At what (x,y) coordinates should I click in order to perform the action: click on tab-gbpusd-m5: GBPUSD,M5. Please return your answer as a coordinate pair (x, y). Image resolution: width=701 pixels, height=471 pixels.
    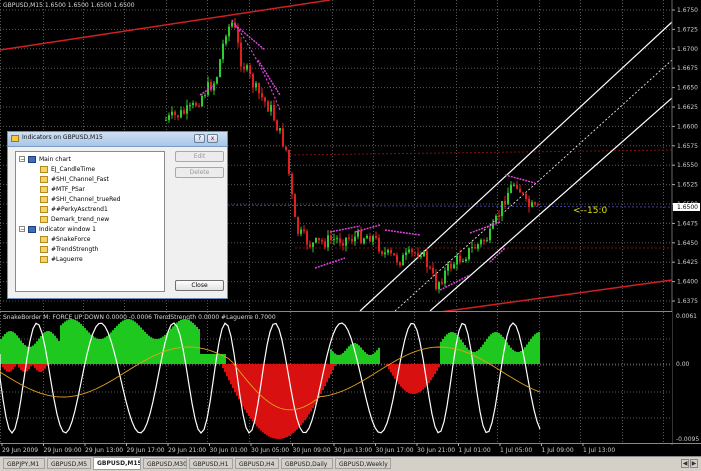
    Looking at the image, I should click on (69, 463).